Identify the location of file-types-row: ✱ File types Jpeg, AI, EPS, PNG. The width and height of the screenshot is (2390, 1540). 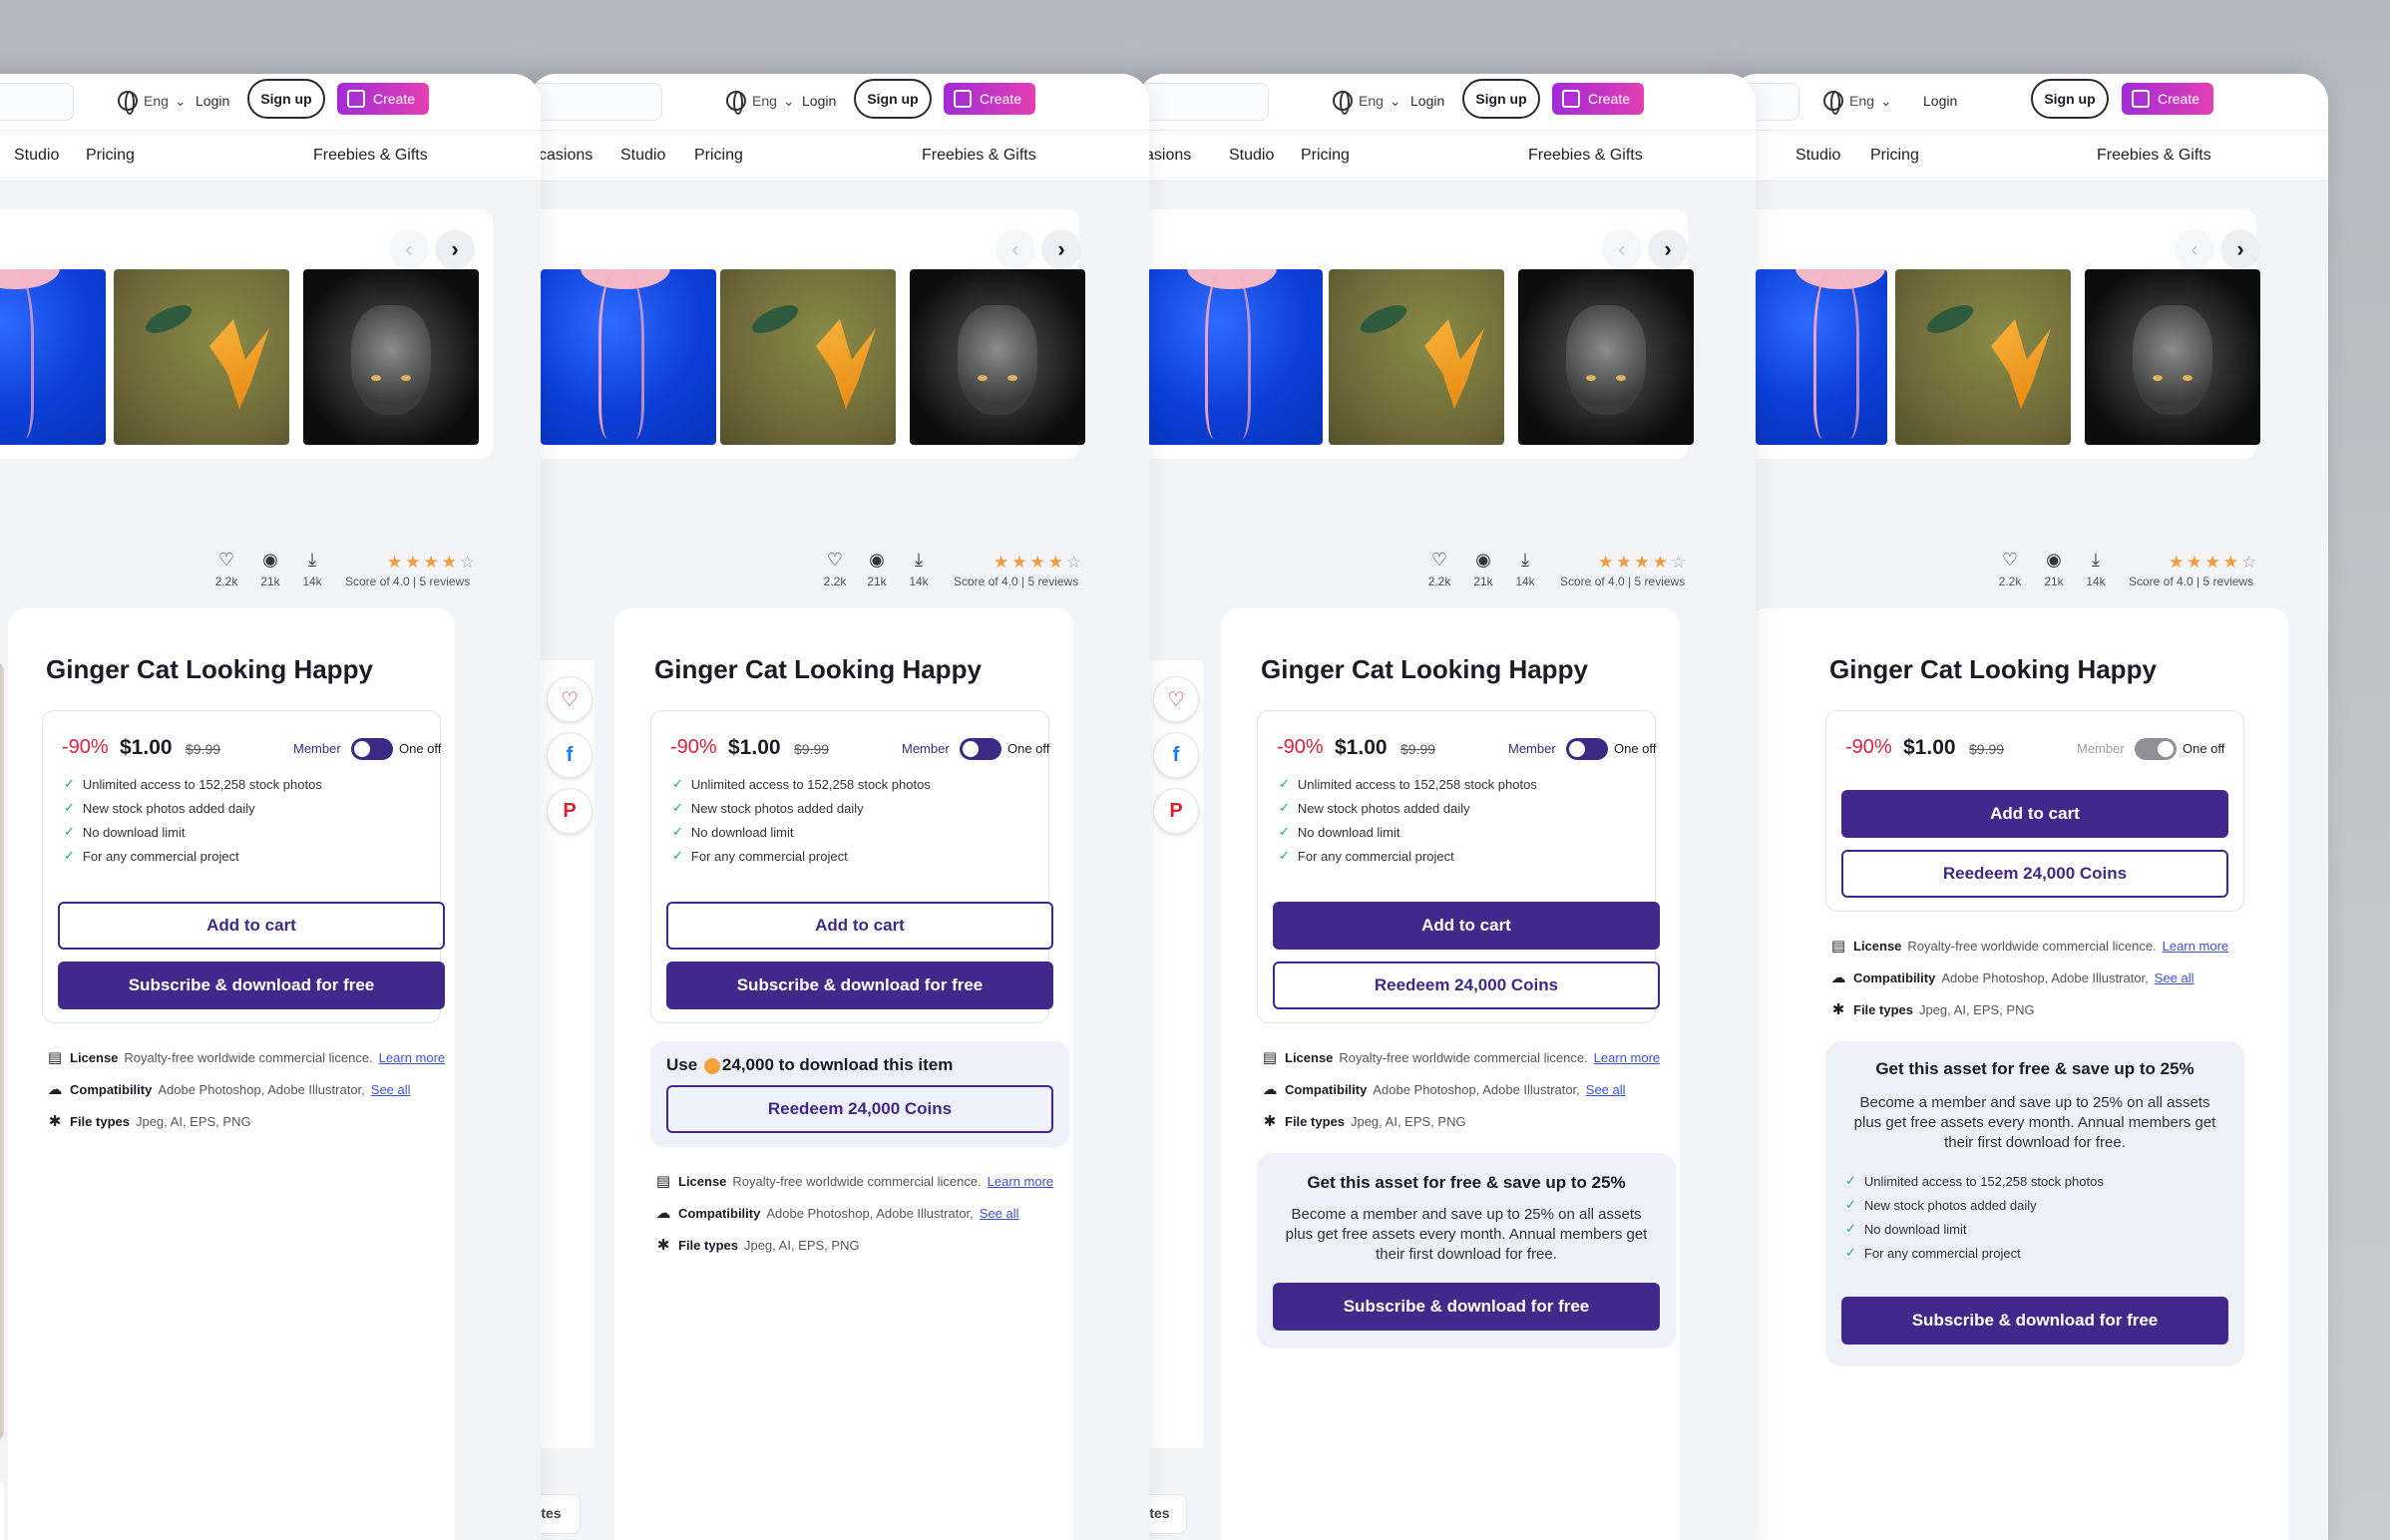
(1932, 1009).